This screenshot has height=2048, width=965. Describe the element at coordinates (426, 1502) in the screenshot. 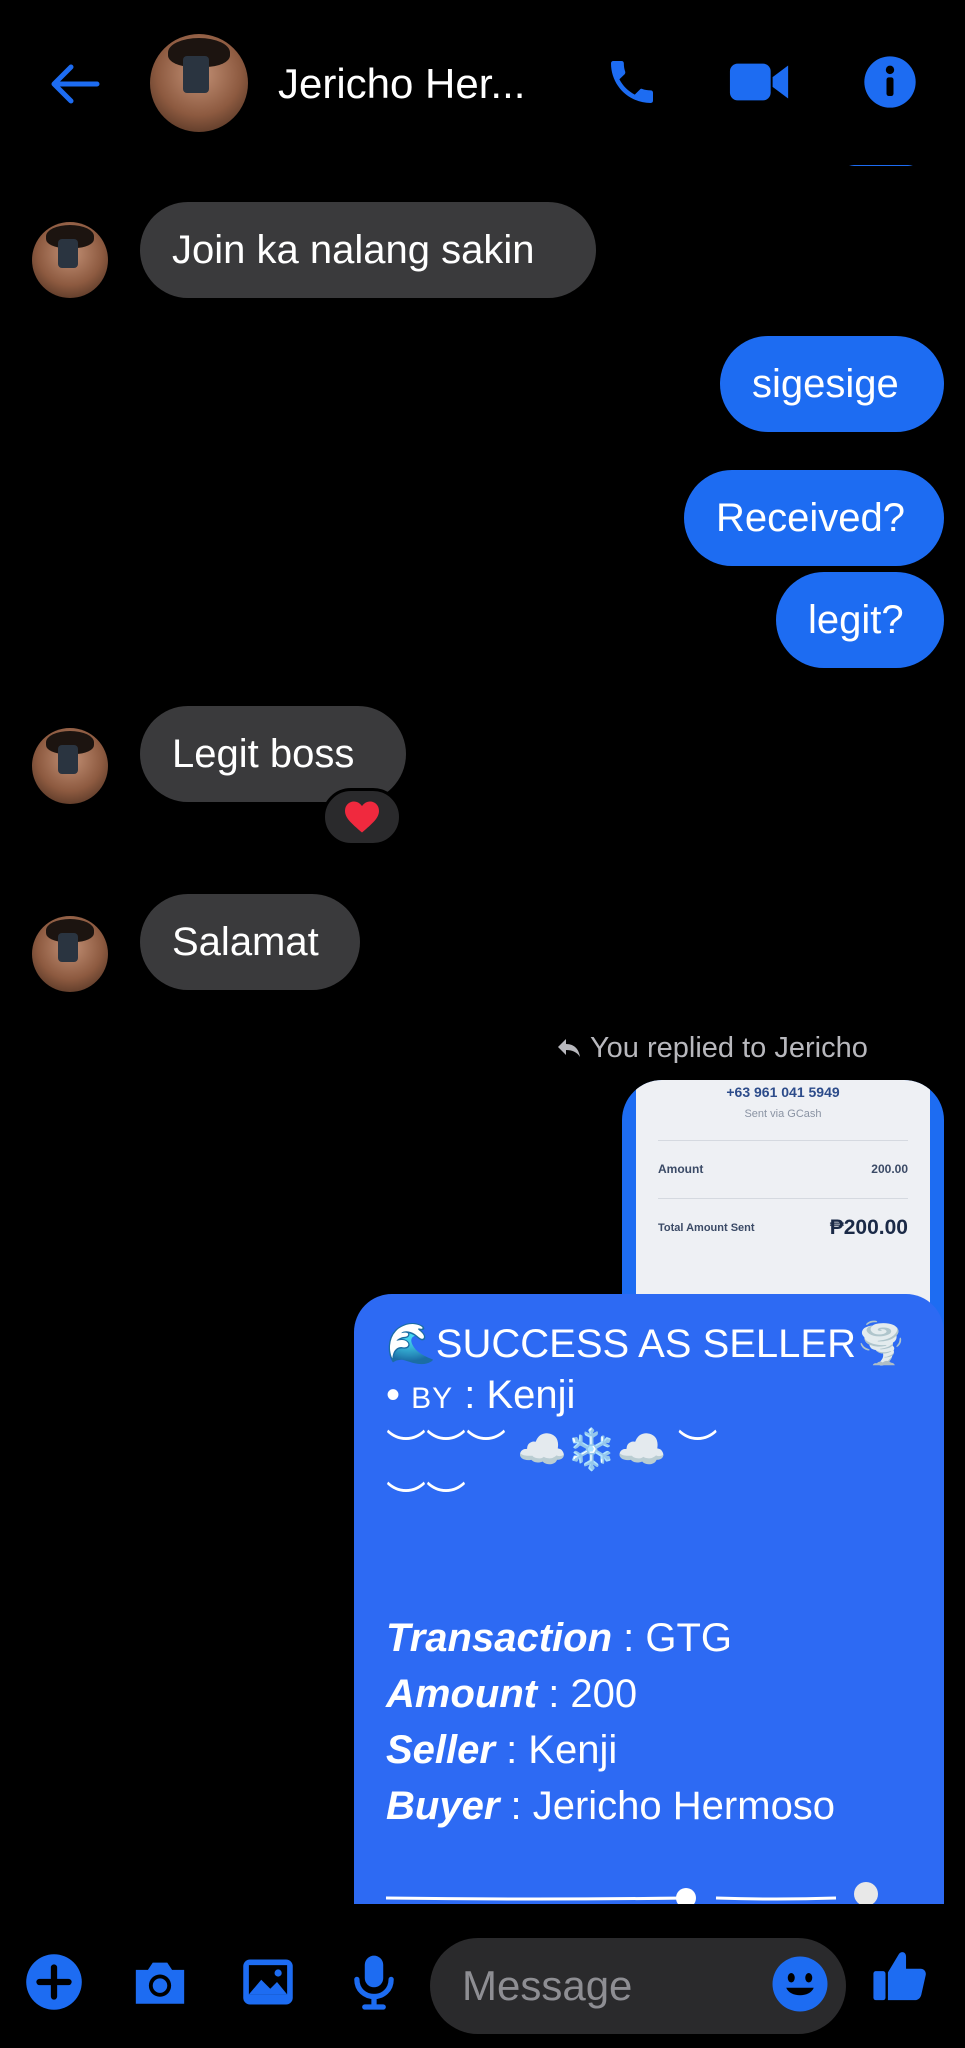

I see `card-decoration: ︶︶` at that location.